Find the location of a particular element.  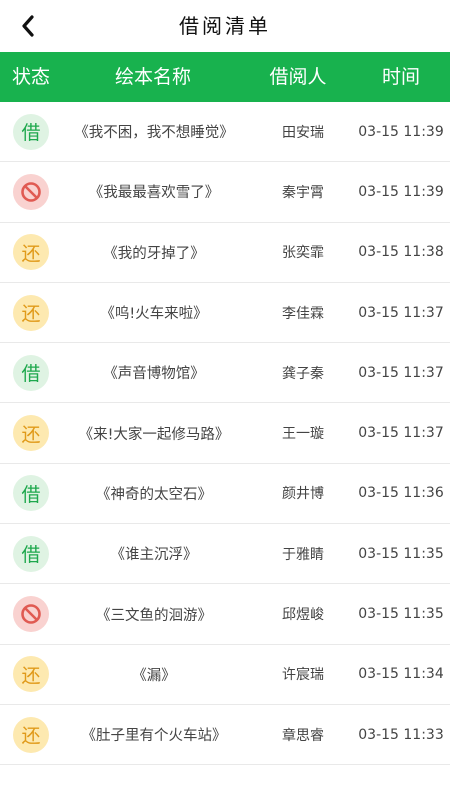

column-header-name: 绘本名称 is located at coordinates (152, 77).